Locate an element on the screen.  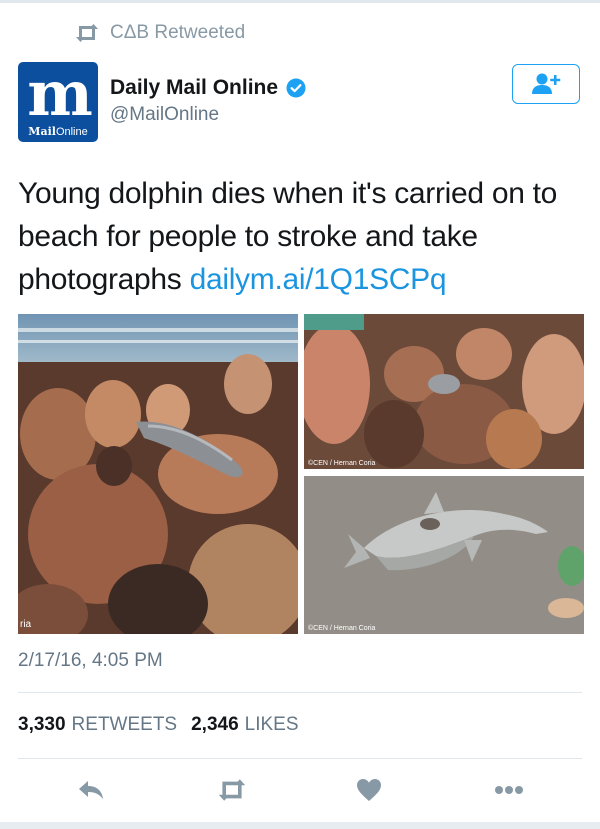
tweet-stats: 3,330 RETWEETS 2,346 LIKES is located at coordinates (158, 725).